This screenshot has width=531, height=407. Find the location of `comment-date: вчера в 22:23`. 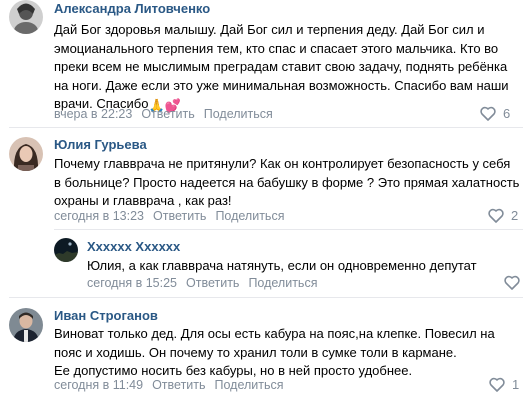

comment-date: вчера в 22:23 is located at coordinates (93, 114).